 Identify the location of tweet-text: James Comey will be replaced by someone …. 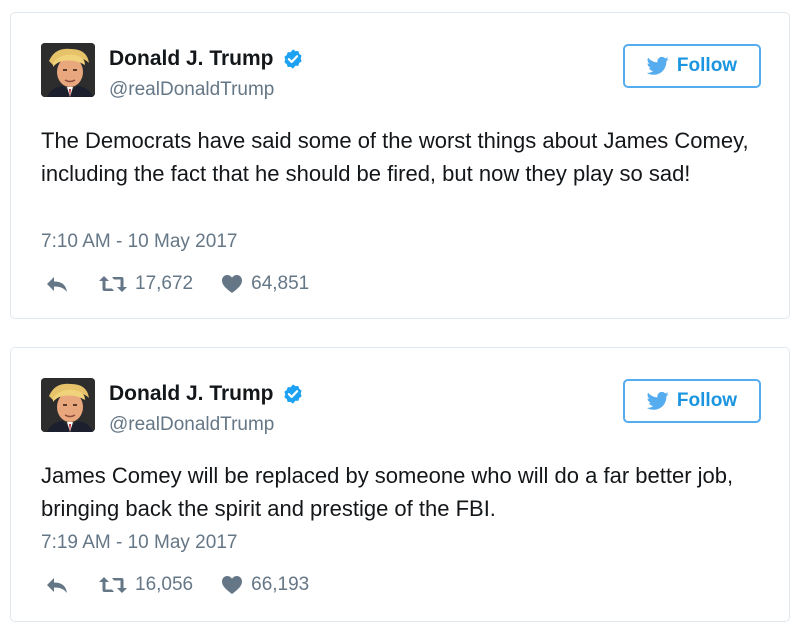
(387, 492).